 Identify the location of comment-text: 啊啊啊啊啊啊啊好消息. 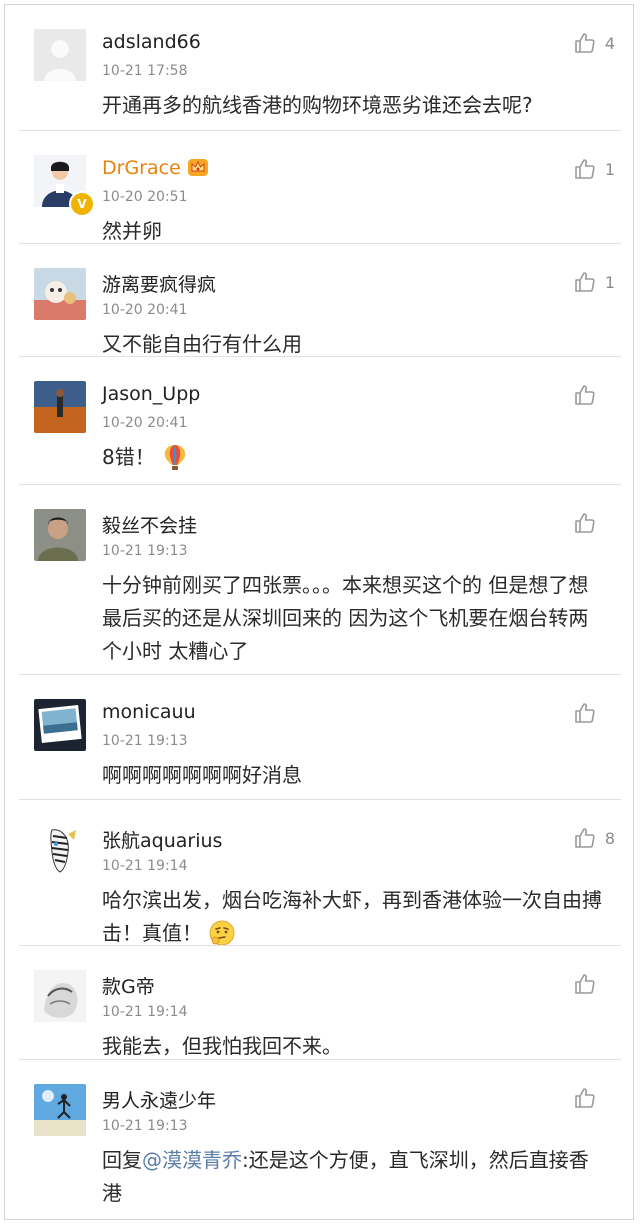
(202, 775).